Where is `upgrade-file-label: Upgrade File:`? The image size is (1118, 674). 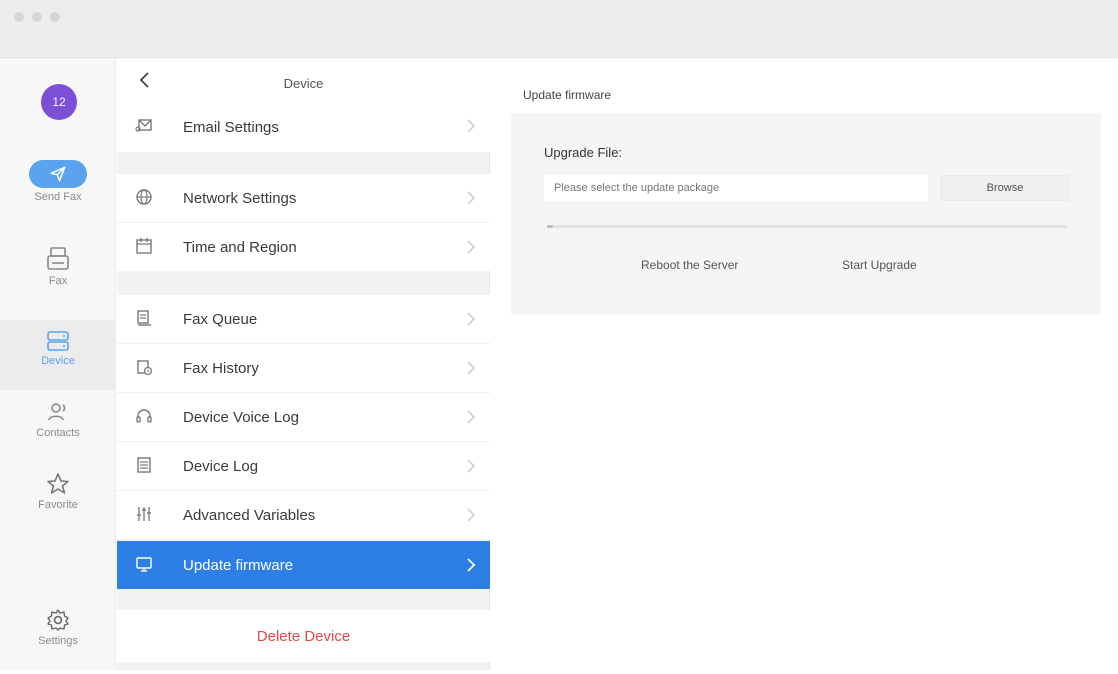
upgrade-file-label: Upgrade File: is located at coordinates (583, 152).